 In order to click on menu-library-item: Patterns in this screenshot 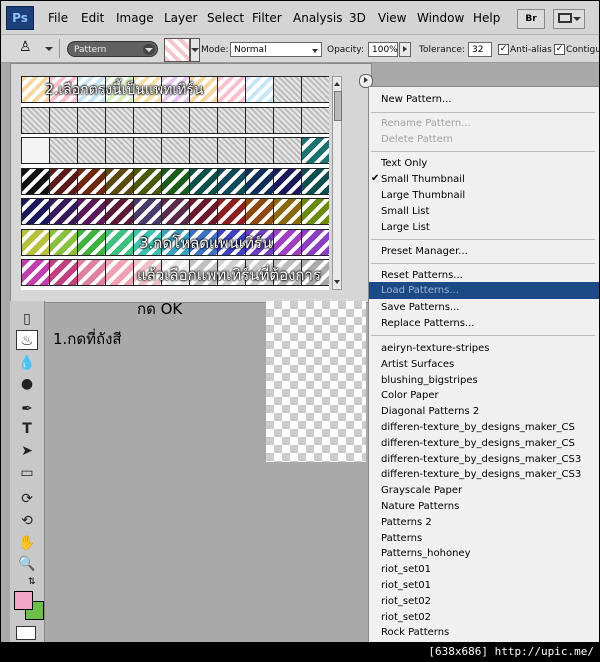, I will do `click(401, 538)`.